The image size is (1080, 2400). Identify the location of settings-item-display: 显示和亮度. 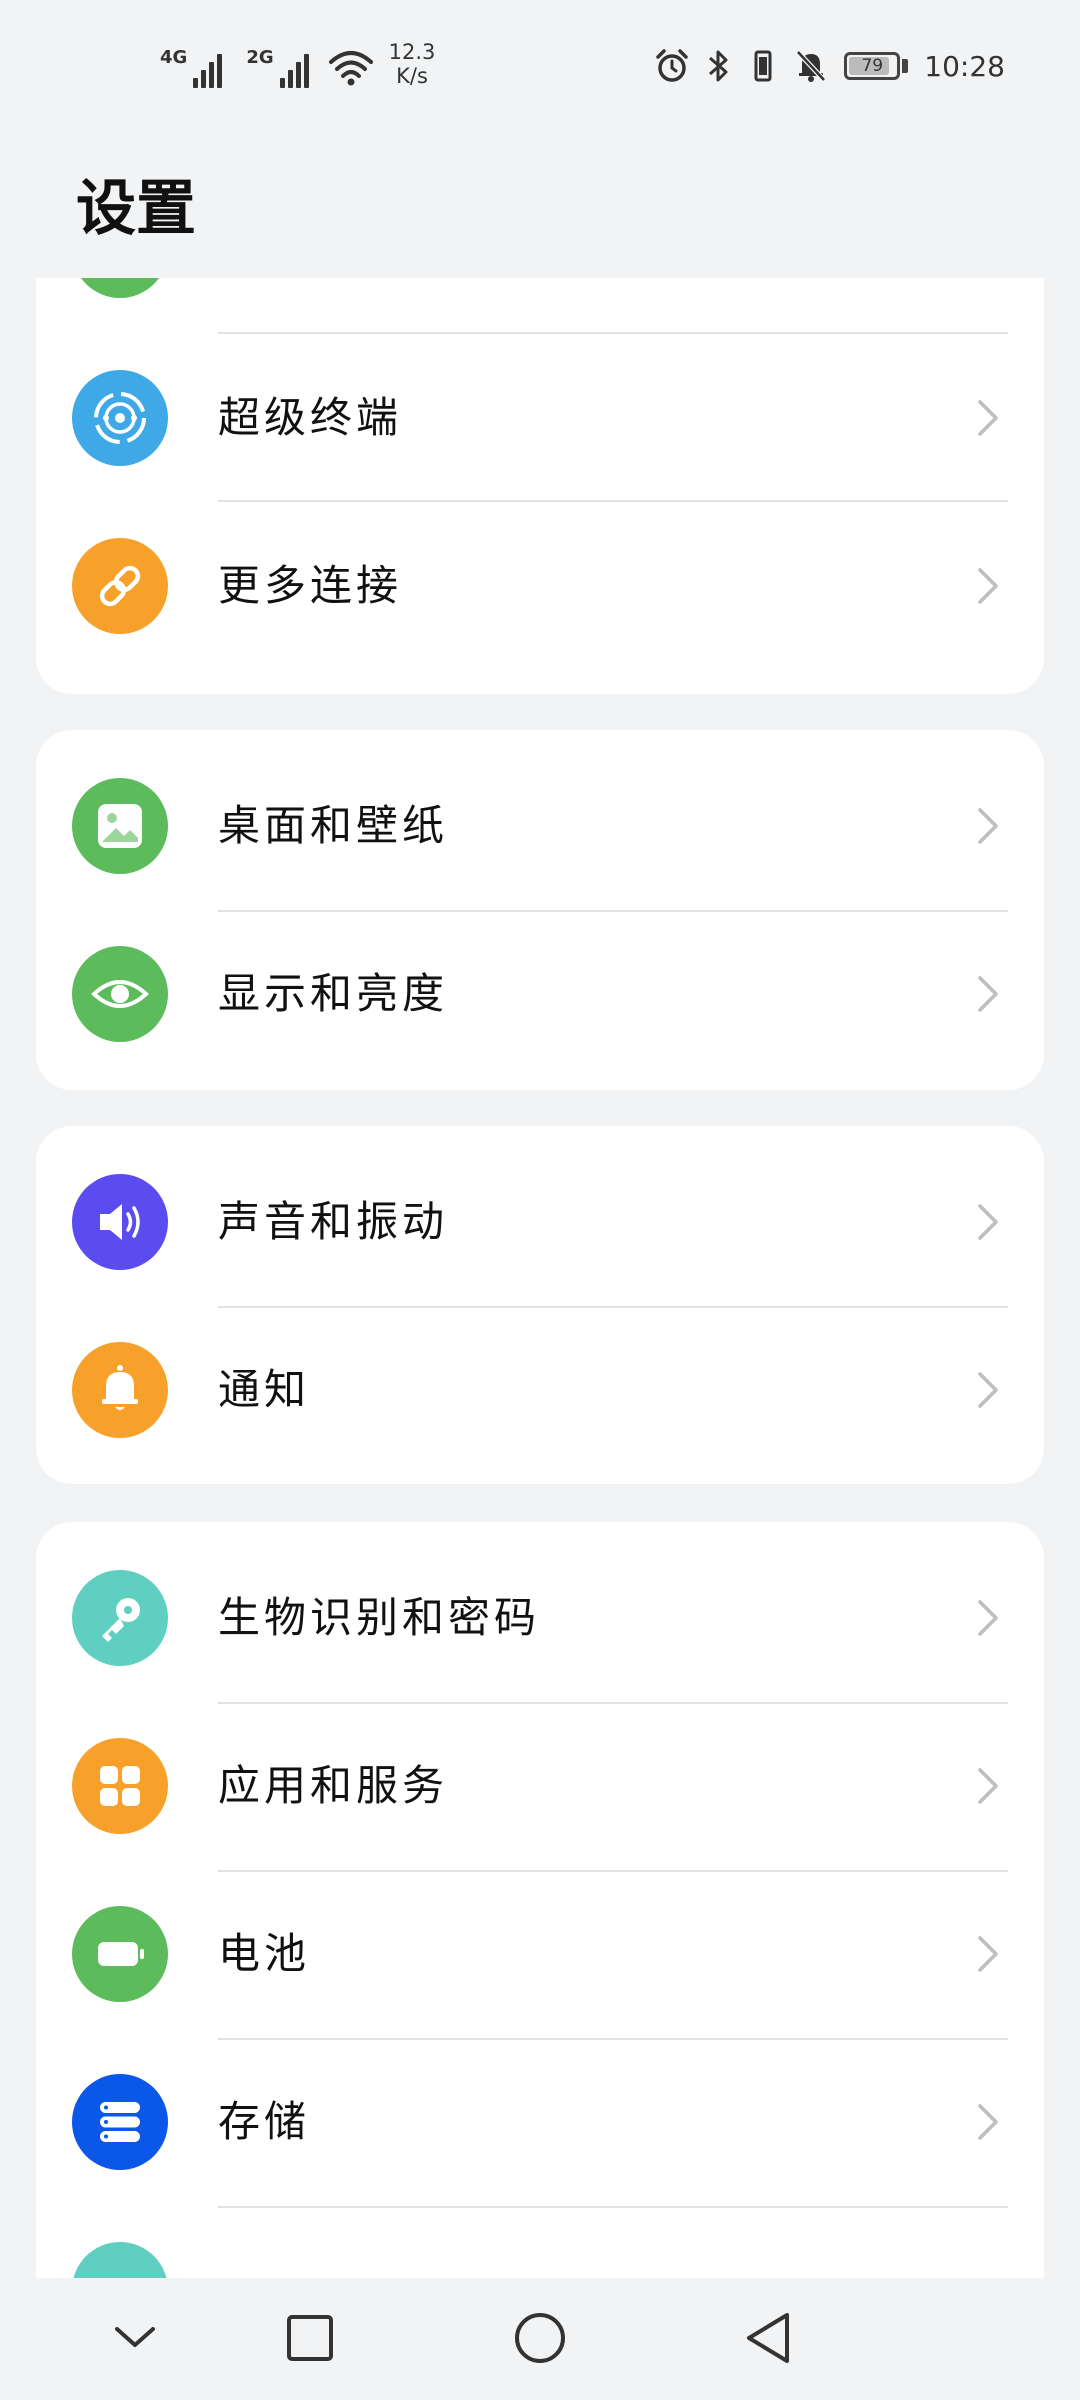
(540, 994).